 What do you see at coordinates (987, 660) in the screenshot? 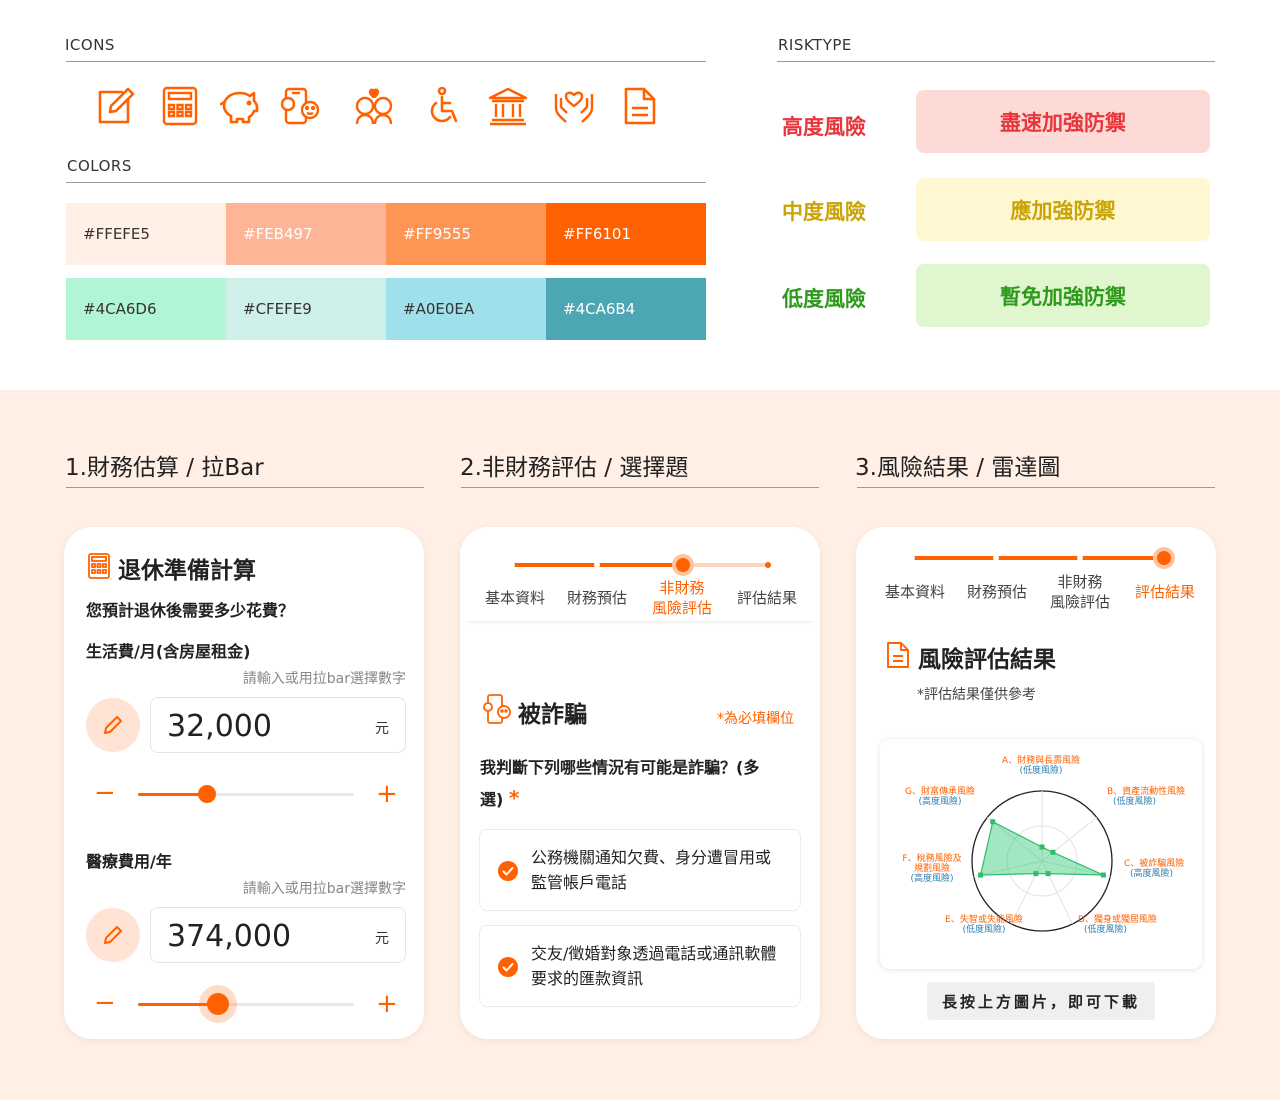
I see `result-title: 風險評估結果` at bounding box center [987, 660].